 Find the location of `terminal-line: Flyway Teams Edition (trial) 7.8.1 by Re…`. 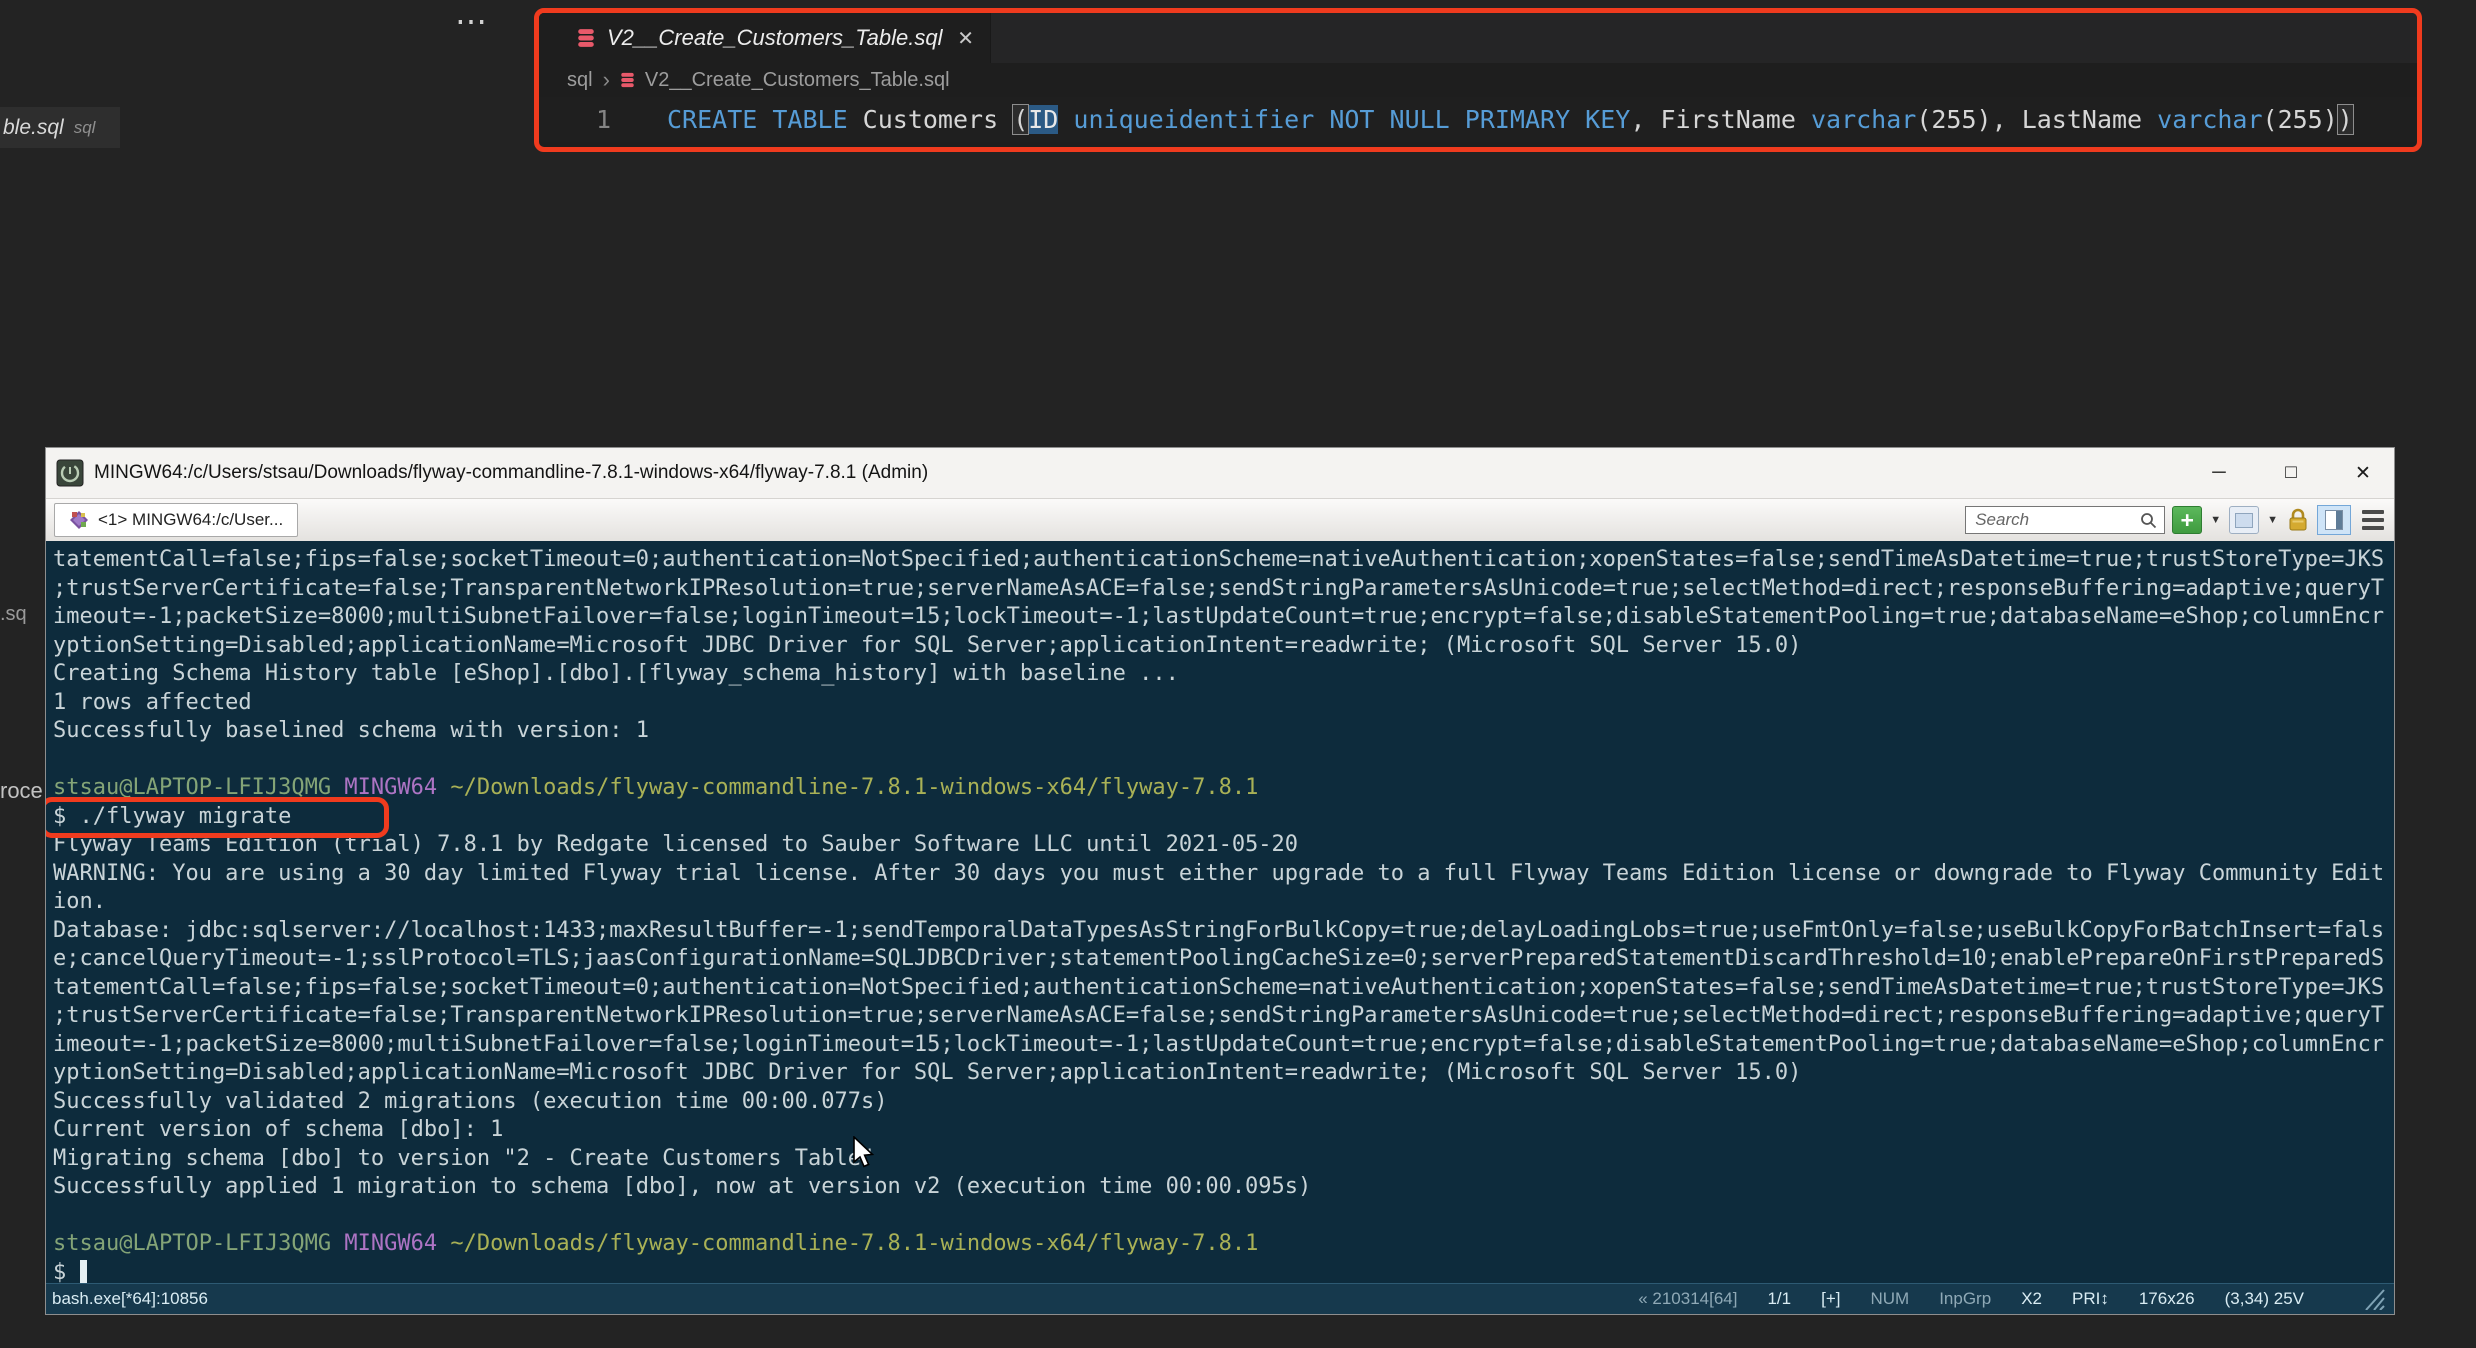

terminal-line: Flyway Teams Edition (trial) 7.8.1 by Re… is located at coordinates (676, 844).